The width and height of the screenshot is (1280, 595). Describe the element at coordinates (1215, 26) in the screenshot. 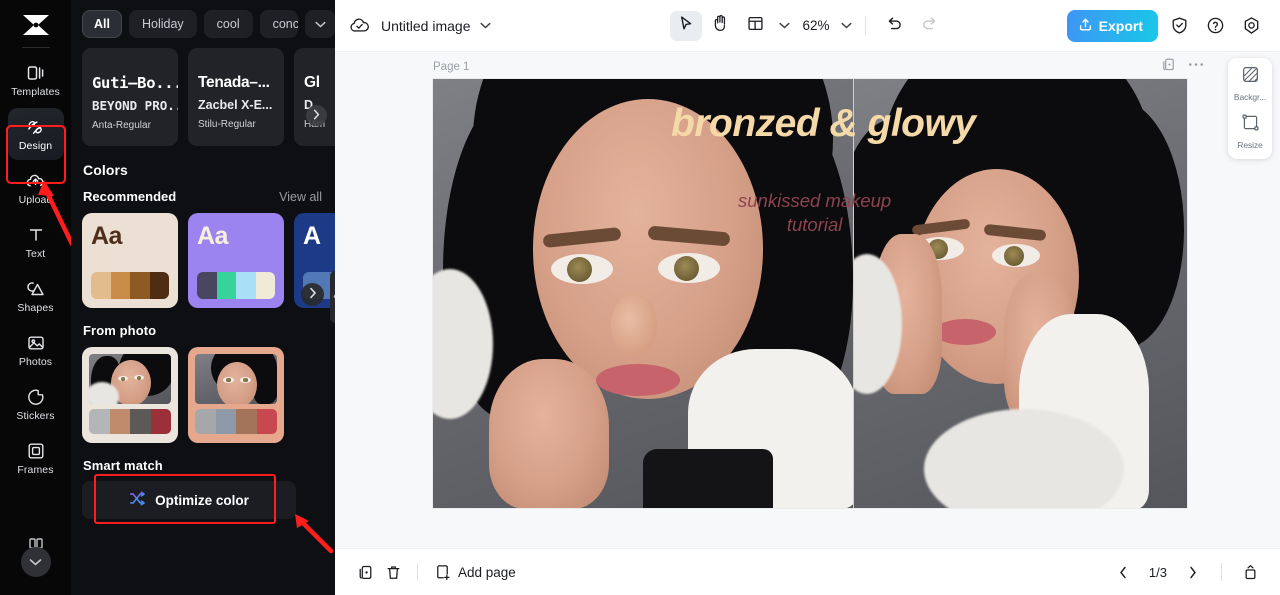

I see `help-question-icon` at that location.